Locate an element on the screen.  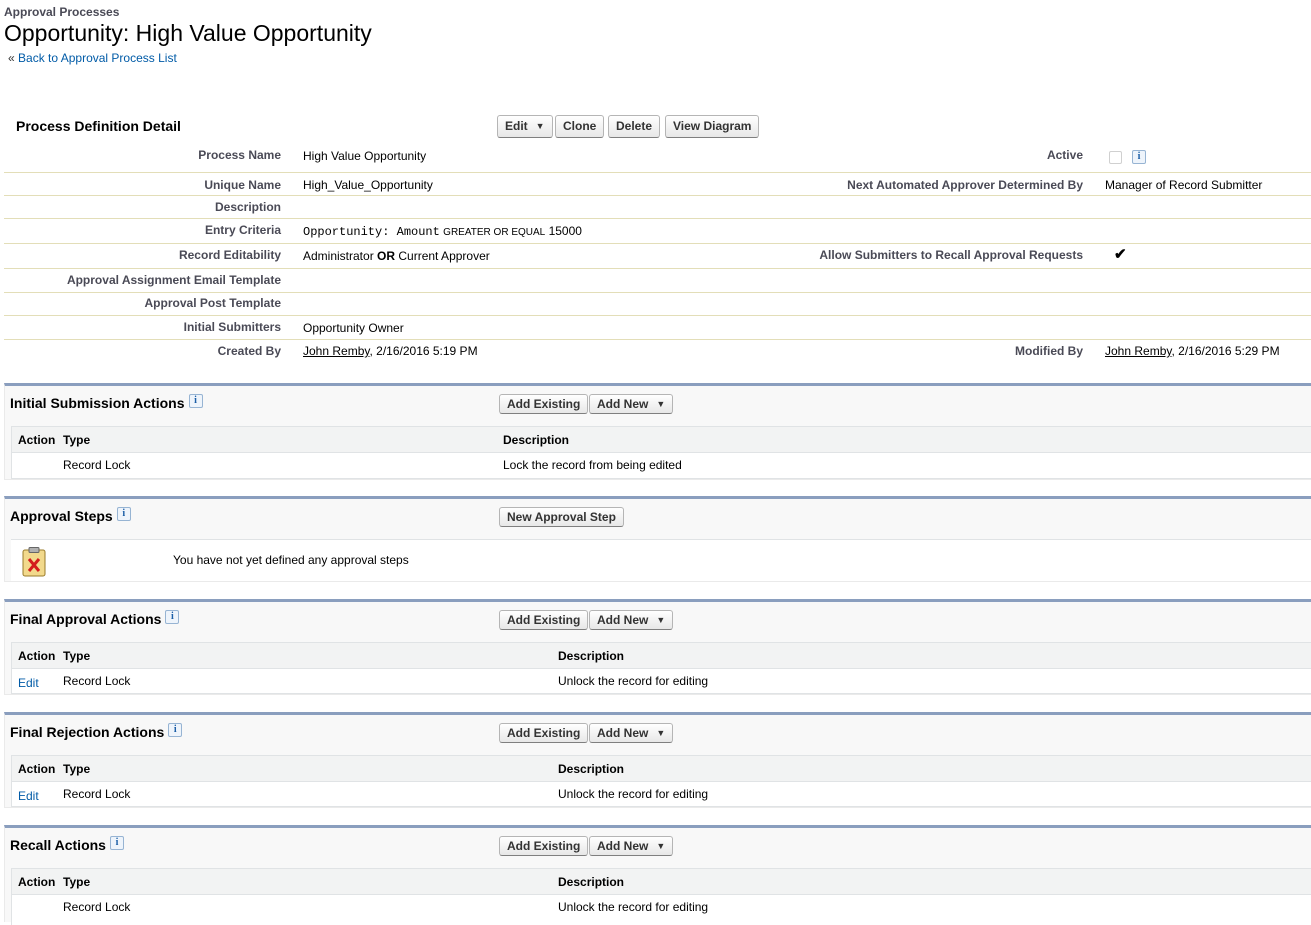
post-template-label: Approval Post Template is located at coordinates (212, 303).